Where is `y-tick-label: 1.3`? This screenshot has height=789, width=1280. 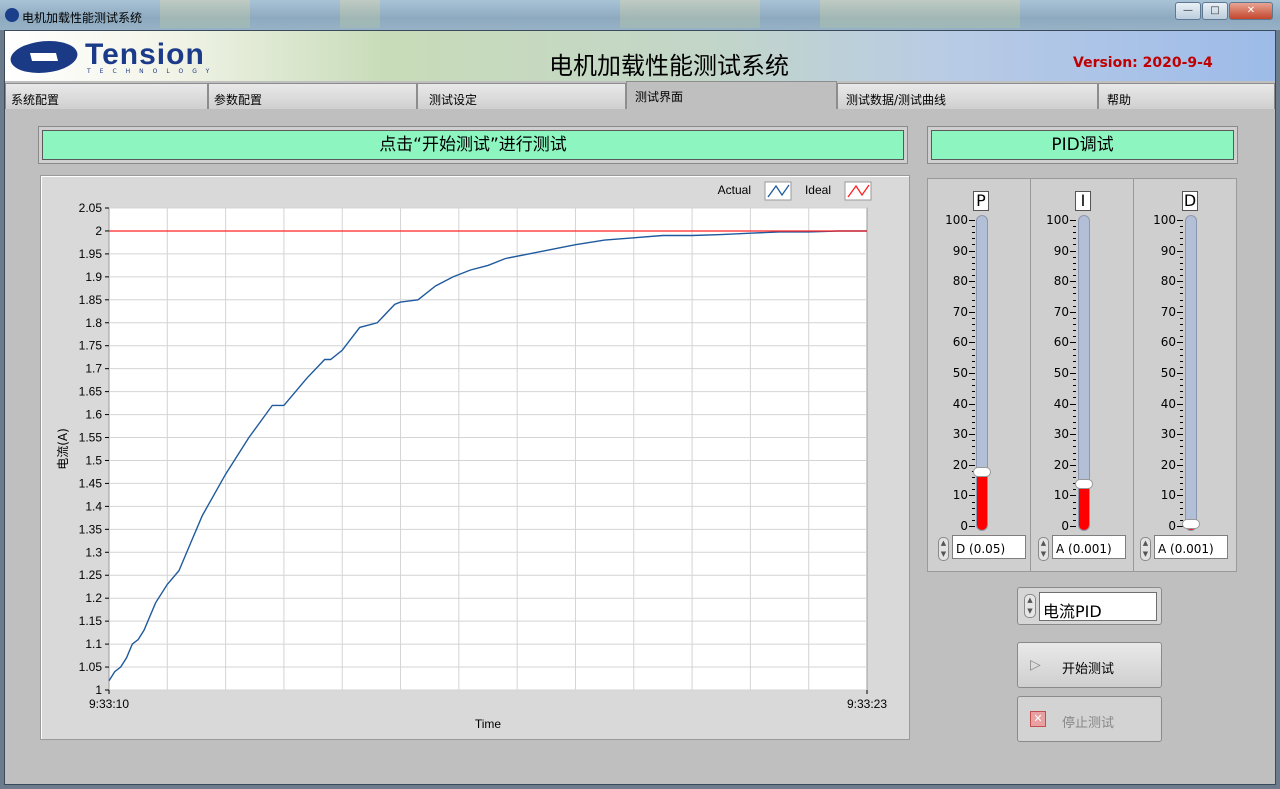 y-tick-label: 1.3 is located at coordinates (93, 552).